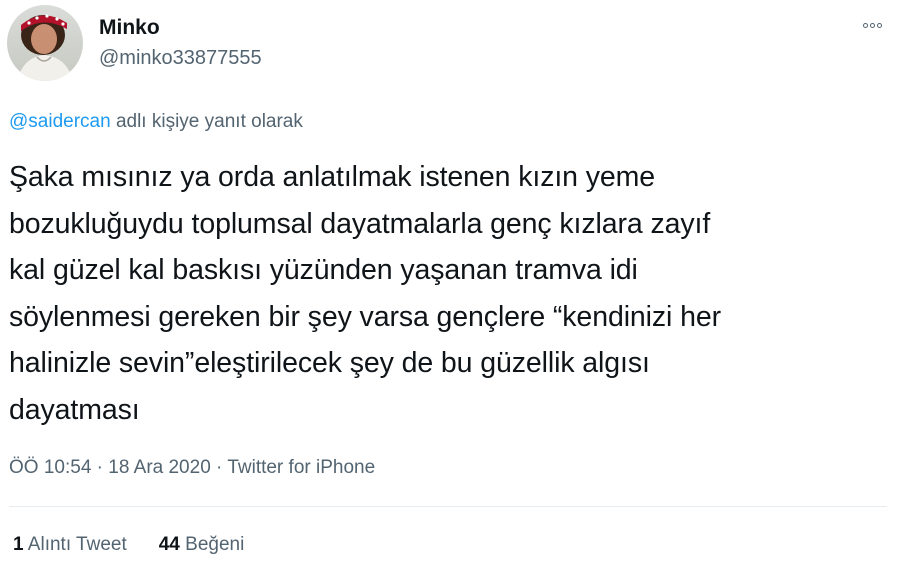 Image resolution: width=900 pixels, height=573 pixels. Describe the element at coordinates (180, 58) in the screenshot. I see `author-handle: @minko33877555` at that location.